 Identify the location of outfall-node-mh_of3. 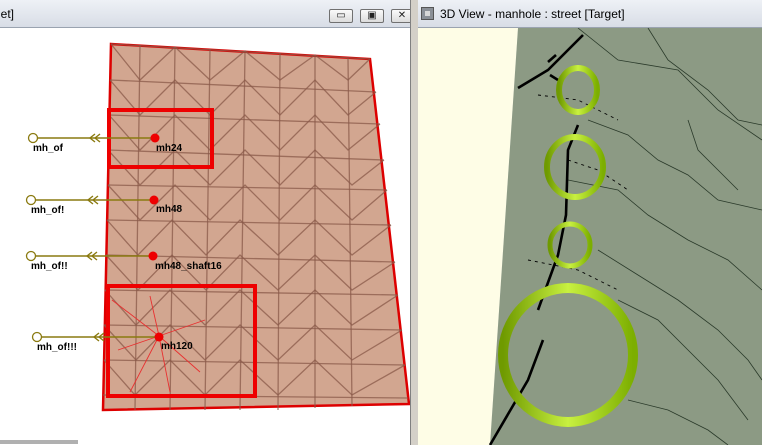
(37, 337).